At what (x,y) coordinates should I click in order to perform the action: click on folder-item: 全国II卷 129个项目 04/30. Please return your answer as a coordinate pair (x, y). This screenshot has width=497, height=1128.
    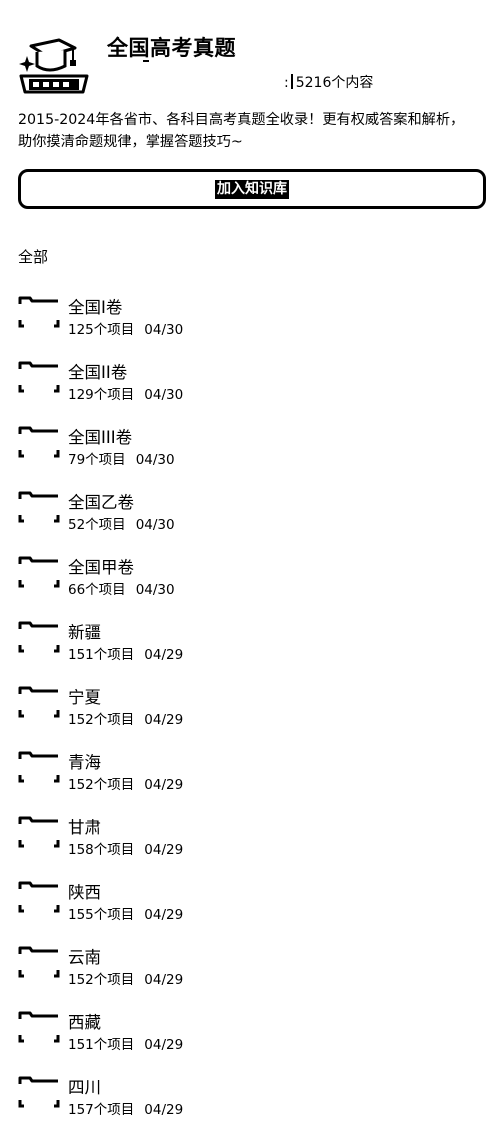
    Looking at the image, I should click on (248, 380).